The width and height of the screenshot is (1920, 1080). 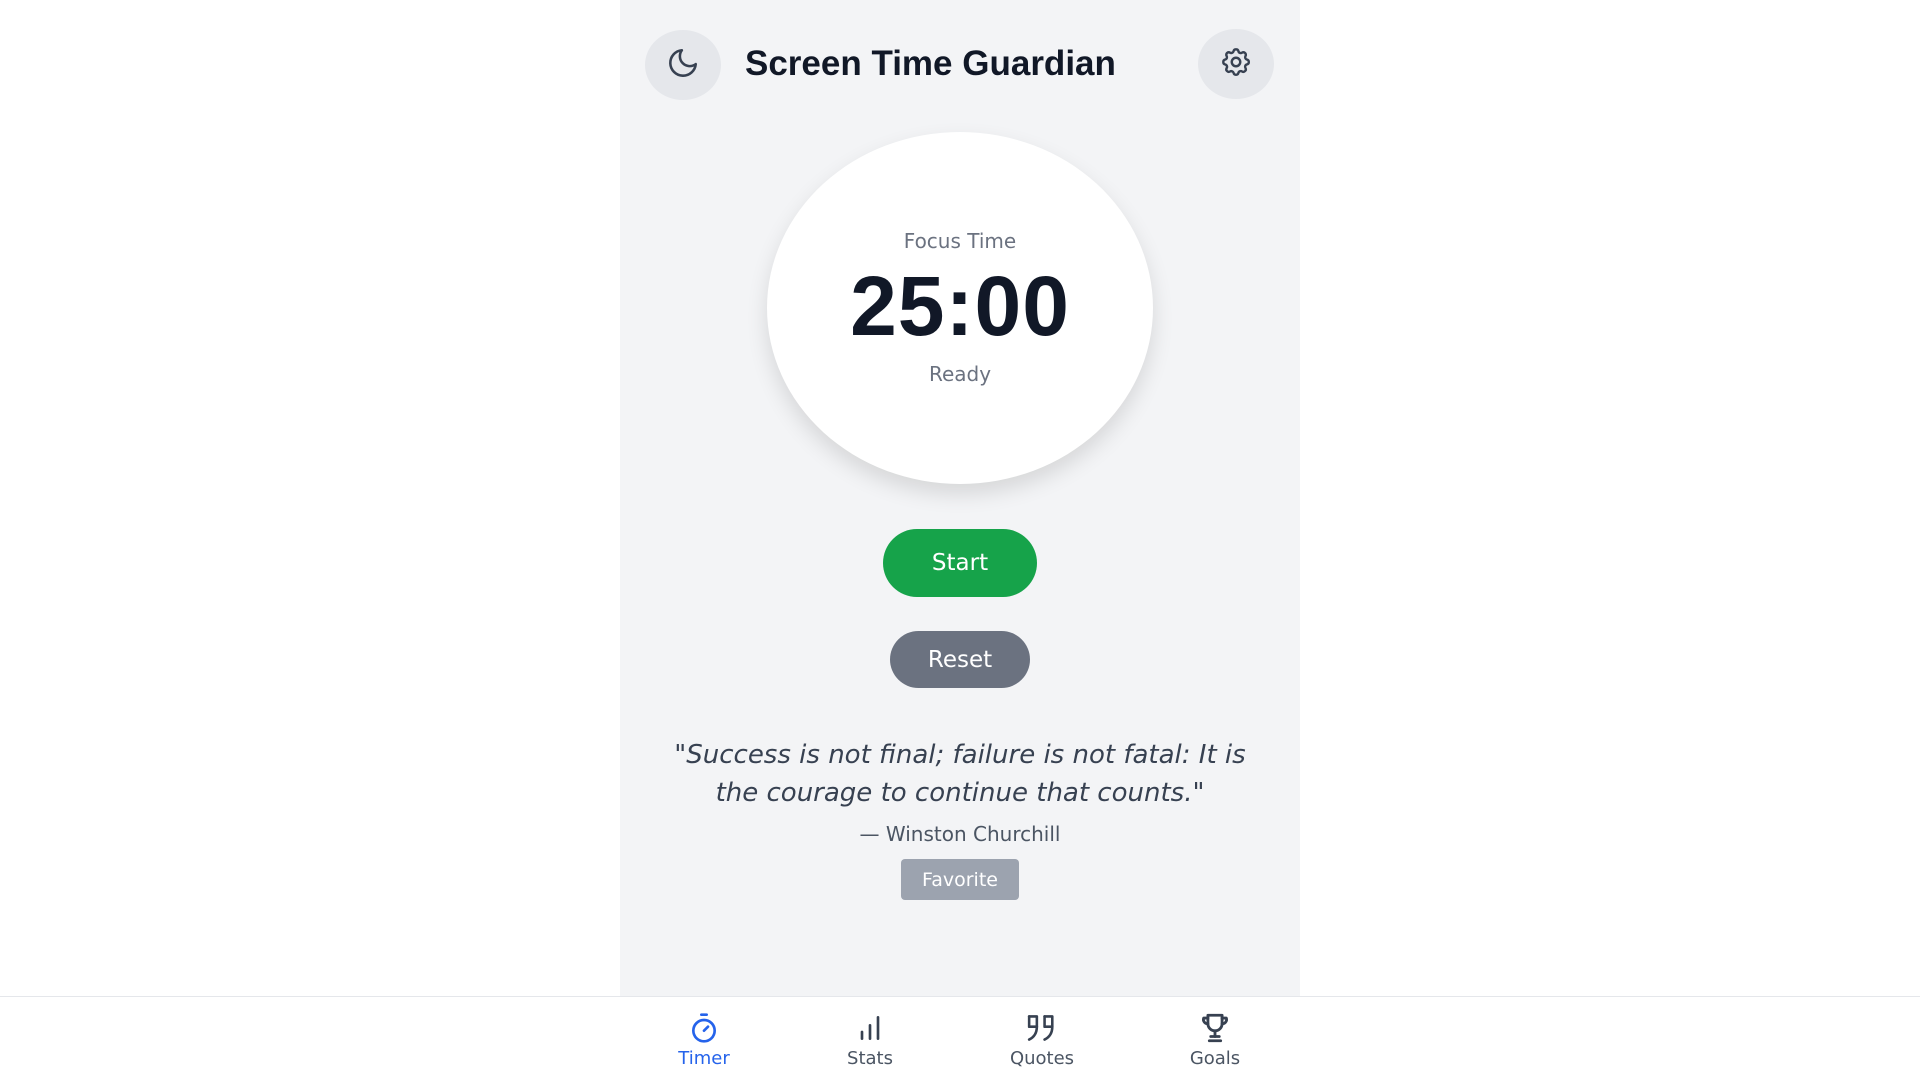 I want to click on moon-icon, so click(x=683, y=65).